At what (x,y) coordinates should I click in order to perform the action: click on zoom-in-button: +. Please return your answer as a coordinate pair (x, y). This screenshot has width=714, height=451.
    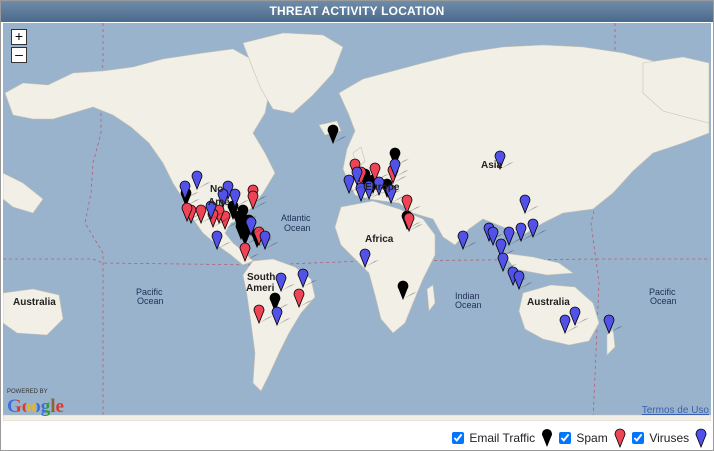
    Looking at the image, I should click on (19, 37).